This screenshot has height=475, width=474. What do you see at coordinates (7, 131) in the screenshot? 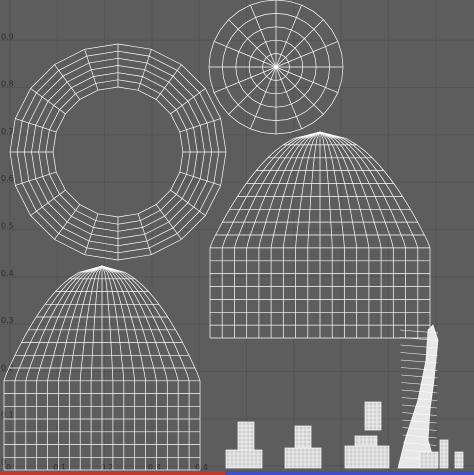
I see `y-tick-label: 0.7` at bounding box center [7, 131].